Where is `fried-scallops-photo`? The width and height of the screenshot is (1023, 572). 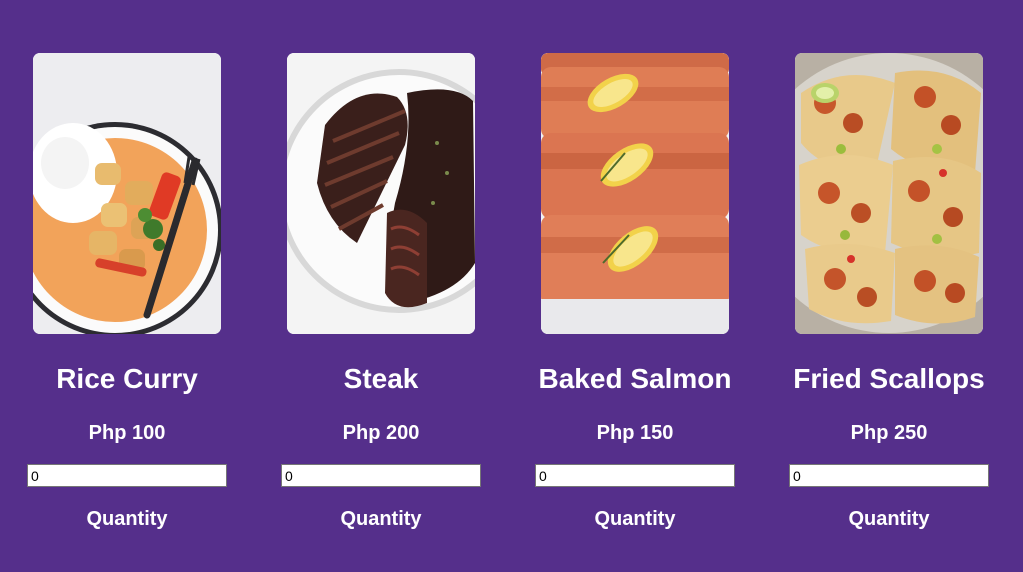 fried-scallops-photo is located at coordinates (889, 193).